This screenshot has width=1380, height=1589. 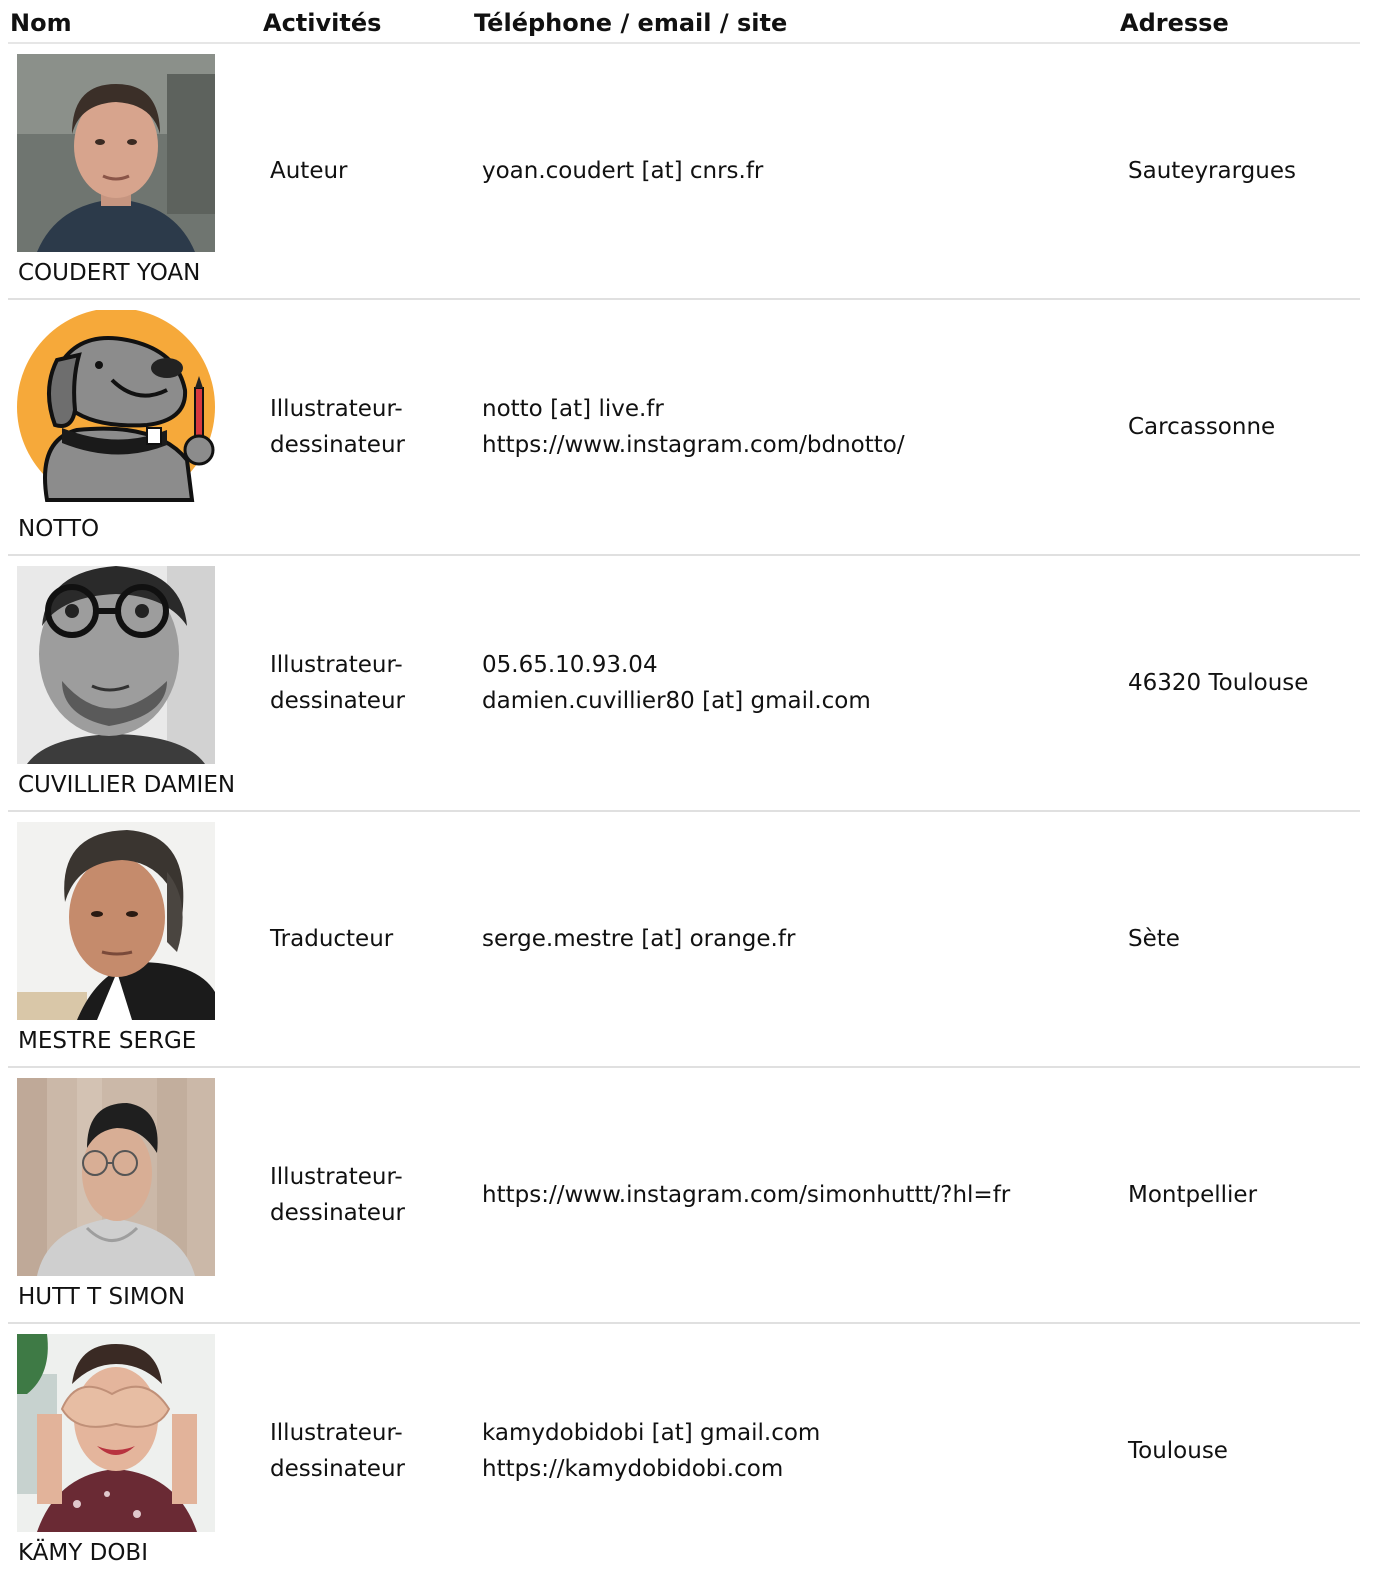 I want to click on website-text: https://kamydobidobi.com, so click(x=633, y=1469).